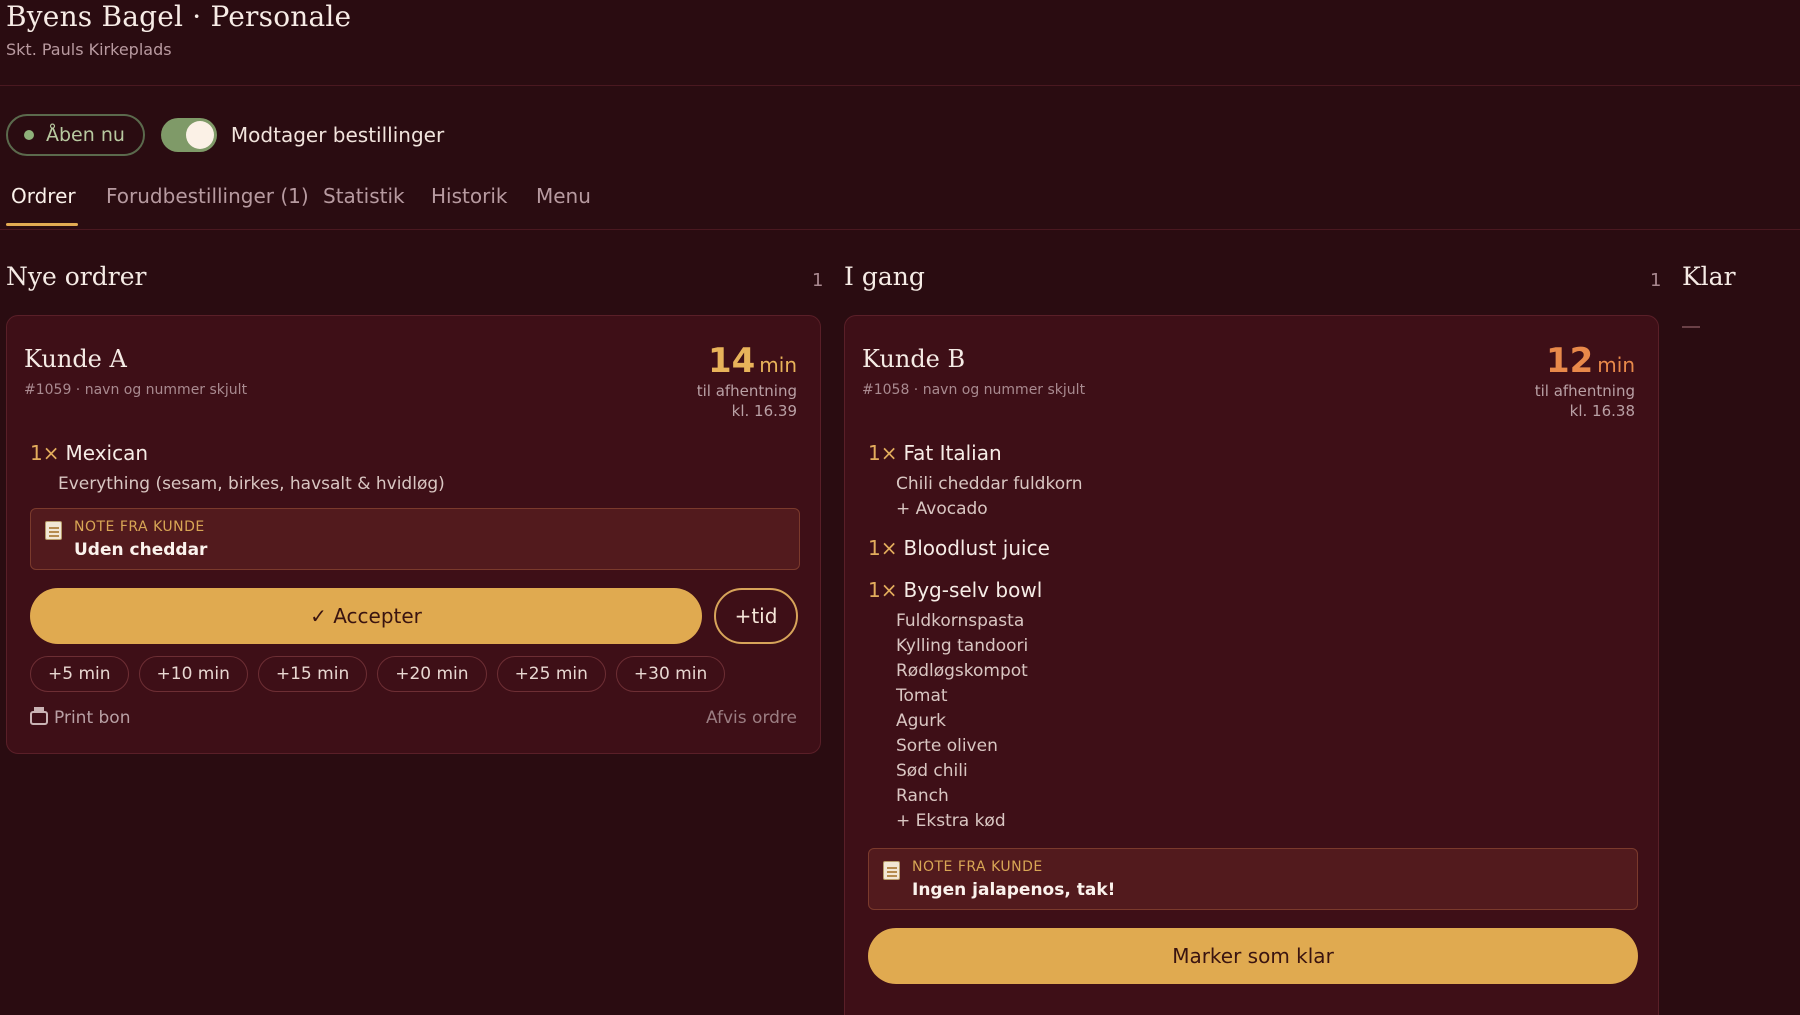 The image size is (1800, 1015). Describe the element at coordinates (432, 674) in the screenshot. I see `time-chip-20: +20 min` at that location.